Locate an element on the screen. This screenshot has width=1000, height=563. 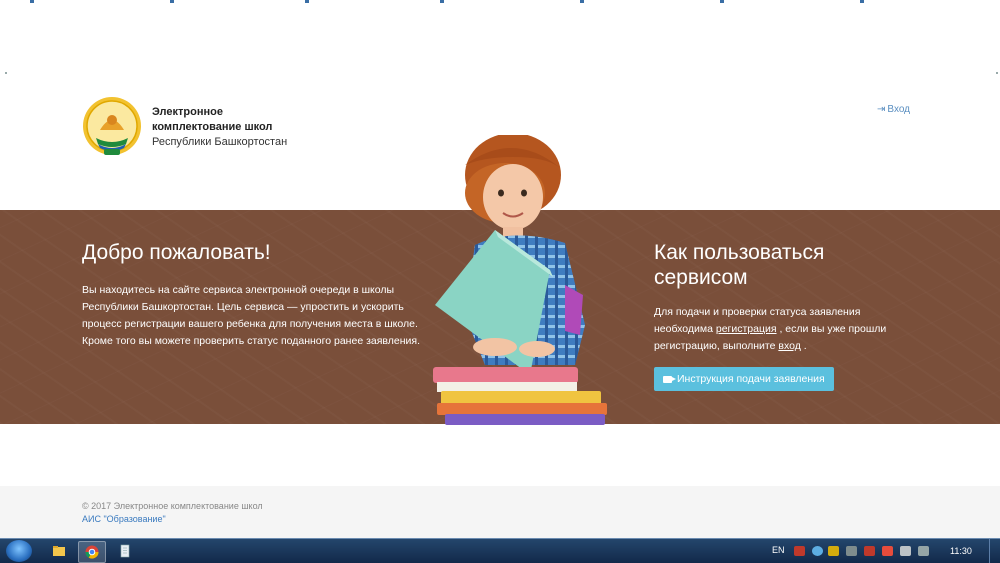
taskbar-explorer is located at coordinates (59, 551).